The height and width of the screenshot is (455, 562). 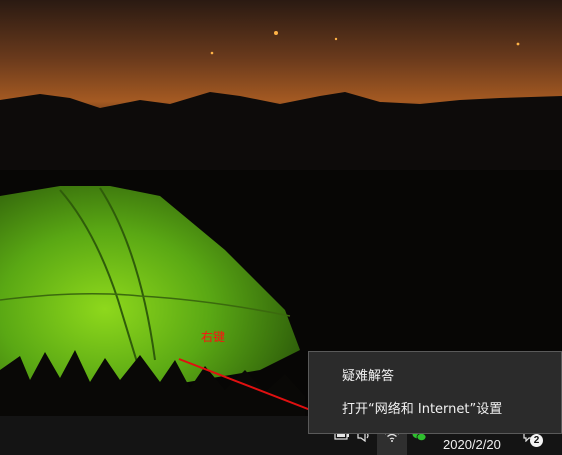 I want to click on network-context-menu: 疑难解答 打开“网络和 Internet”设置, so click(x=435, y=392).